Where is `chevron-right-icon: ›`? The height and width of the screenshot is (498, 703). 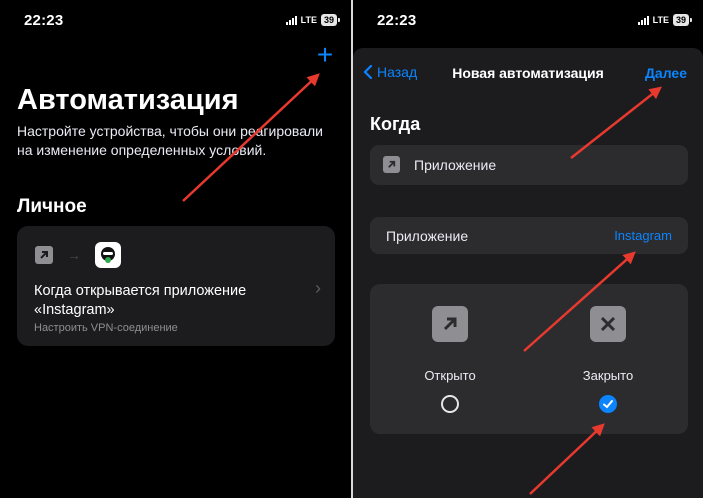 chevron-right-icon: › is located at coordinates (318, 288).